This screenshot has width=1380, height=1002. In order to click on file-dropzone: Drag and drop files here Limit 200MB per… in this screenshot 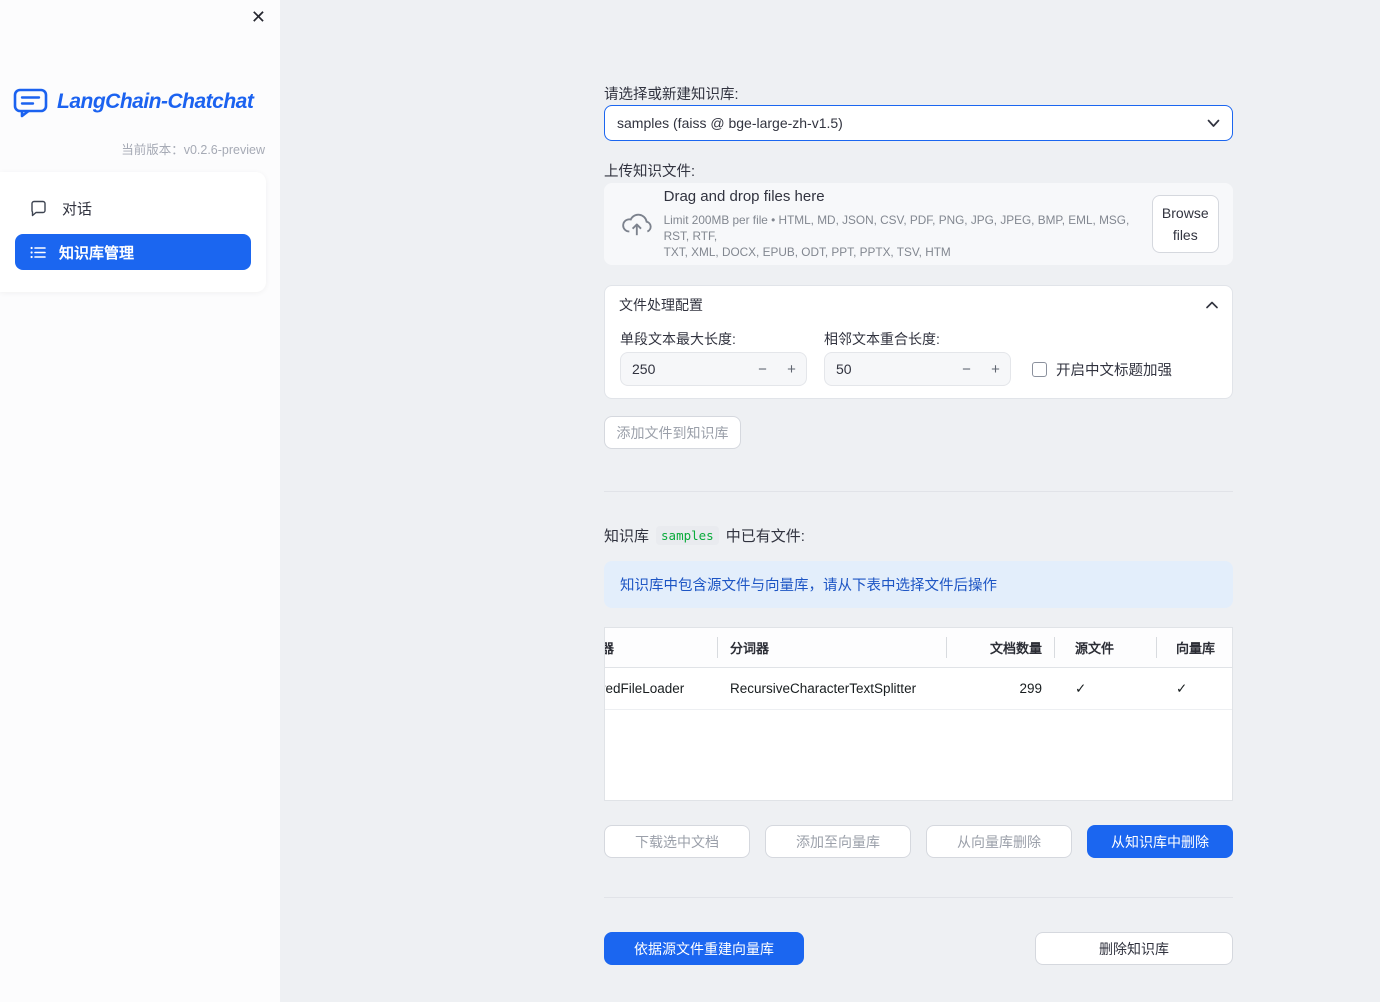, I will do `click(918, 224)`.